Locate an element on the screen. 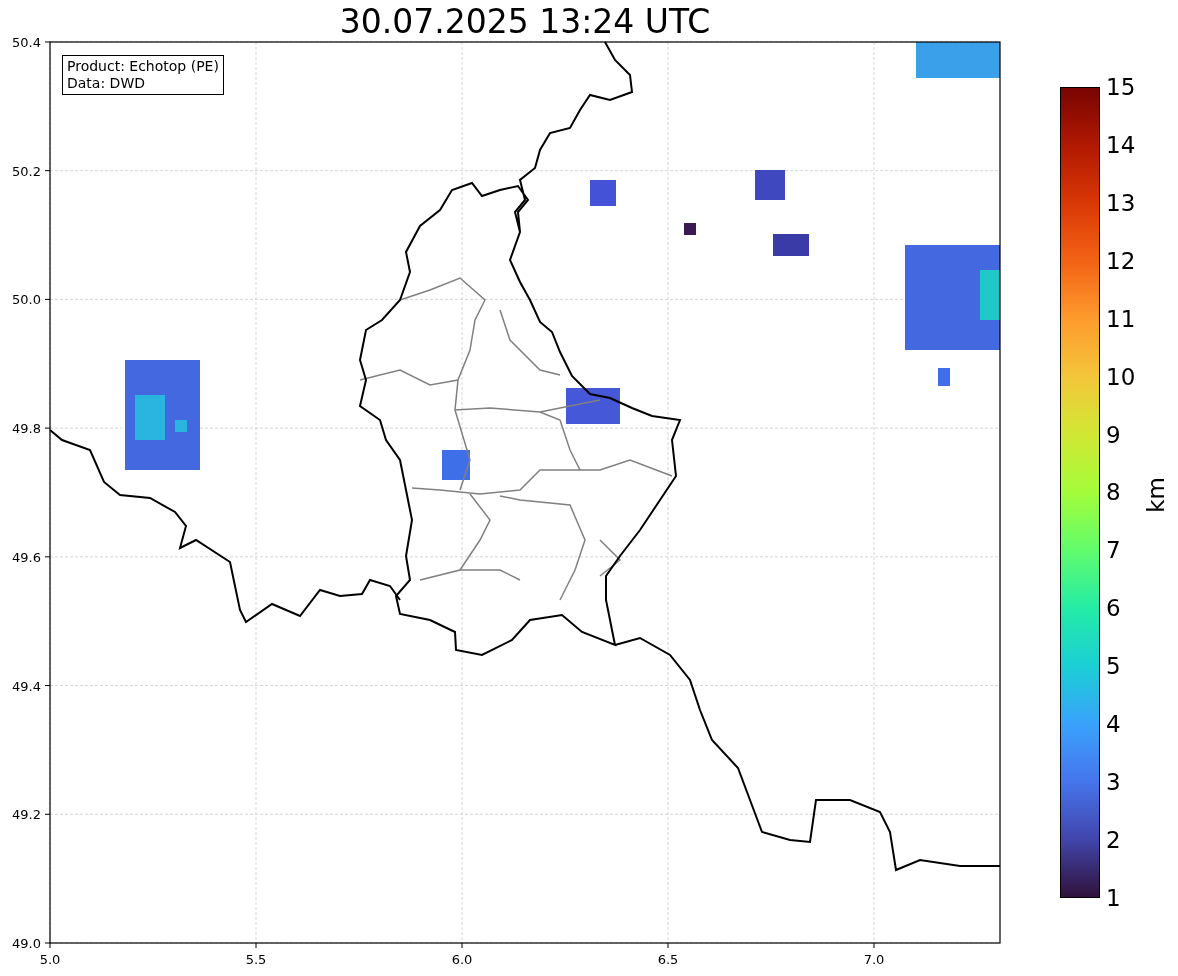  colorbar-tick-label: 15 is located at coordinates (1121, 87).